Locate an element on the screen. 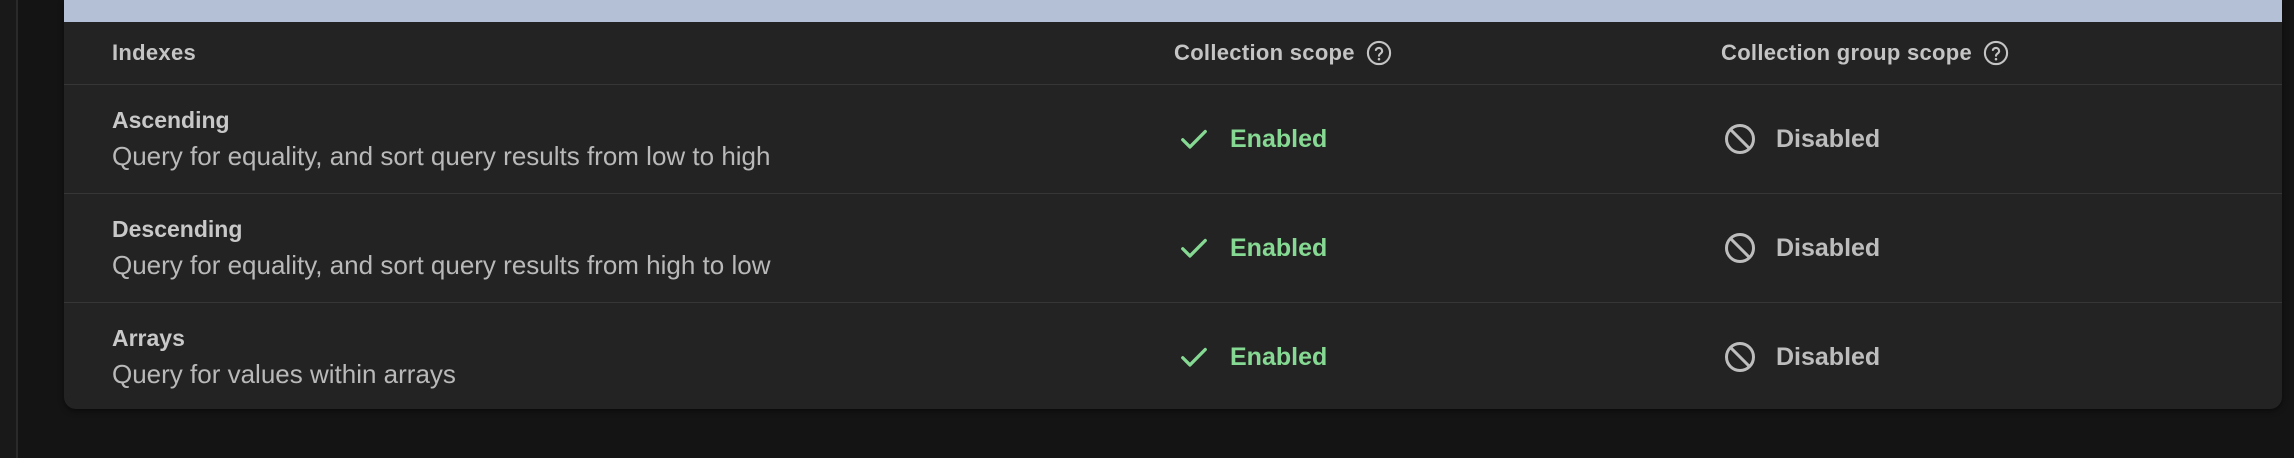 Image resolution: width=2294 pixels, height=458 pixels. header-collection-scope: Collection scope is located at coordinates (1283, 53).